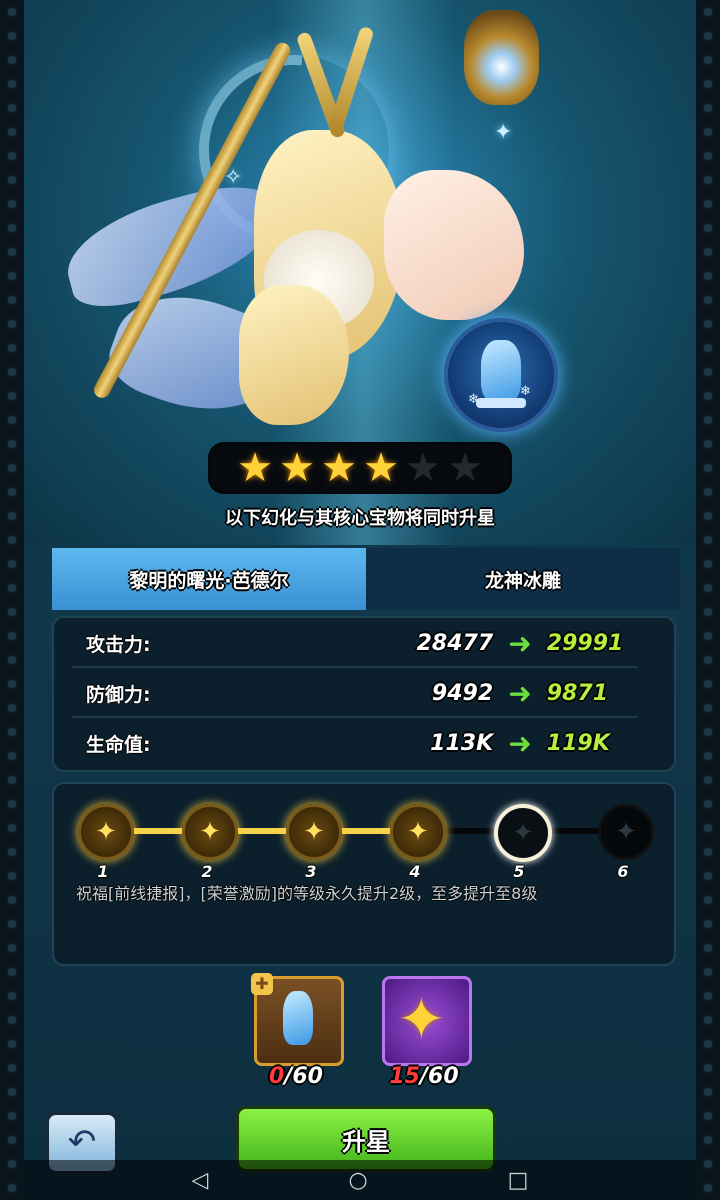  What do you see at coordinates (360, 518) in the screenshot?
I see `upgrade-hint: 以下幻化与其核心宝物将同时升星` at bounding box center [360, 518].